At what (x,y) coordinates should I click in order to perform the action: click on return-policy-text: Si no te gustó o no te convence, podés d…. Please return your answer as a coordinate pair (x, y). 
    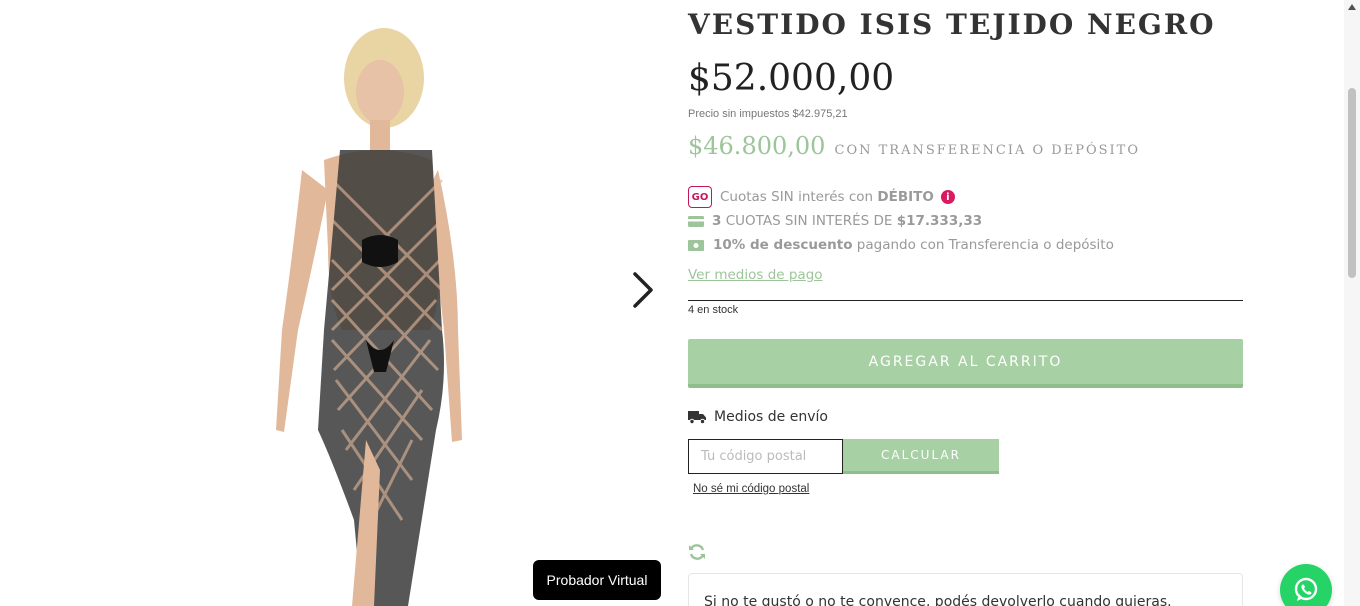
    Looking at the image, I should click on (938, 600).